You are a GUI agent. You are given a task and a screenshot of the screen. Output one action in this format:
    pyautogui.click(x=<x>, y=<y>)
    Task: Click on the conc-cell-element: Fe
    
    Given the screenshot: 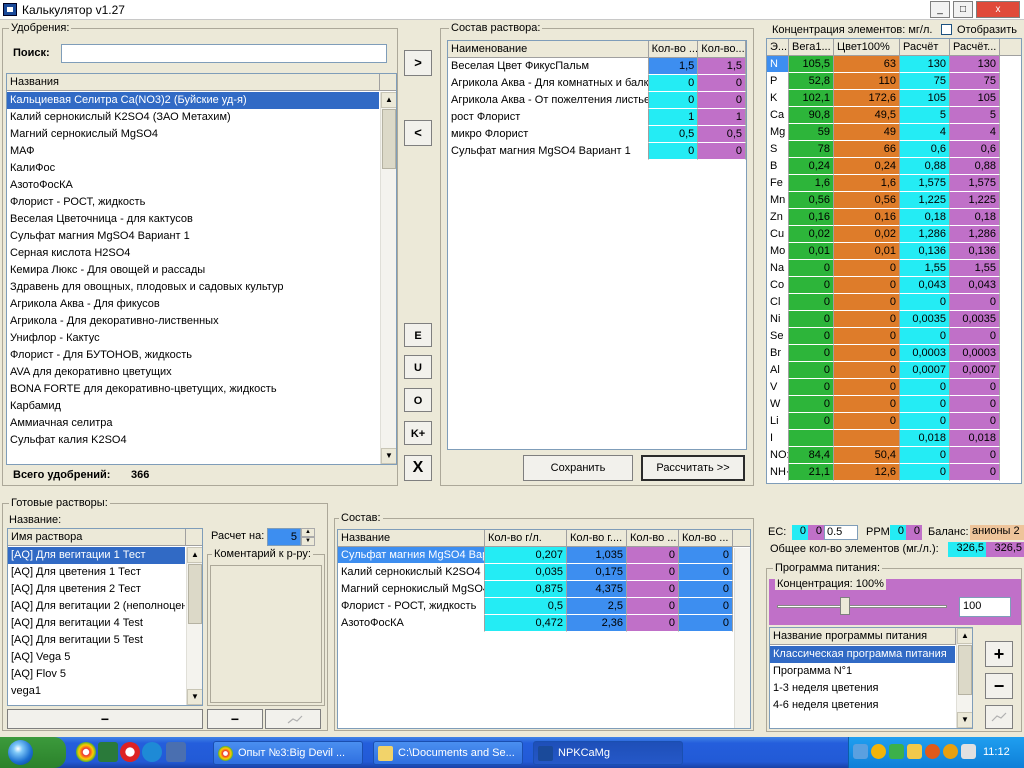 What is the action you would take?
    pyautogui.click(x=778, y=183)
    